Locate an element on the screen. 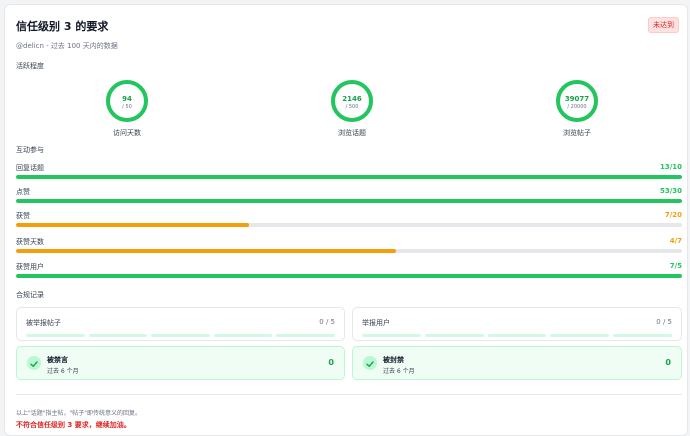 The height and width of the screenshot is (436, 690). page-title: 信任级别 3 的要求 is located at coordinates (62, 26).